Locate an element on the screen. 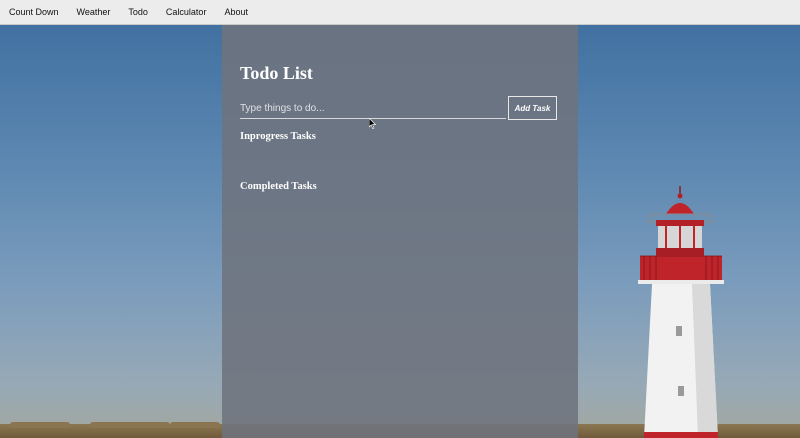 The image size is (800, 438). lighthouse-image is located at coordinates (681, 312).